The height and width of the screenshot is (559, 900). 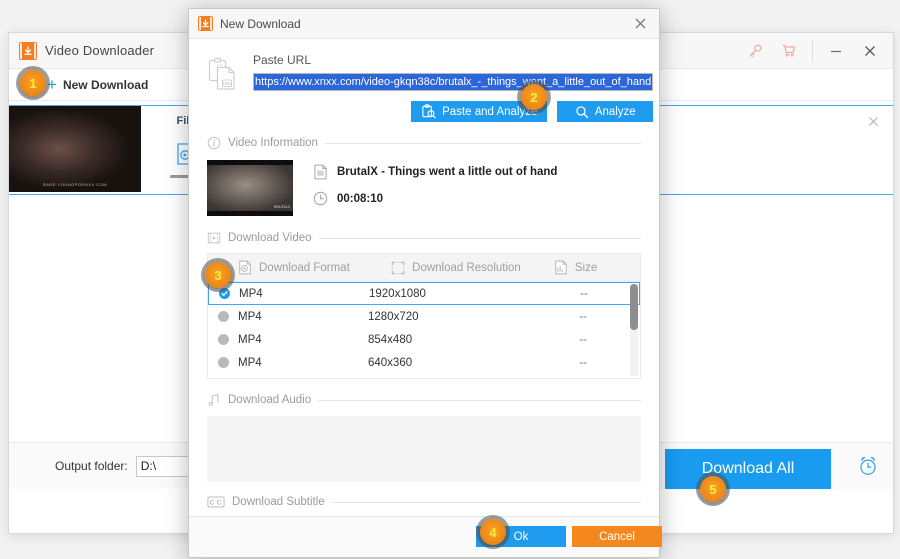 What do you see at coordinates (278, 502) in the screenshot?
I see `download-subtitle-title: Download Subtitle` at bounding box center [278, 502].